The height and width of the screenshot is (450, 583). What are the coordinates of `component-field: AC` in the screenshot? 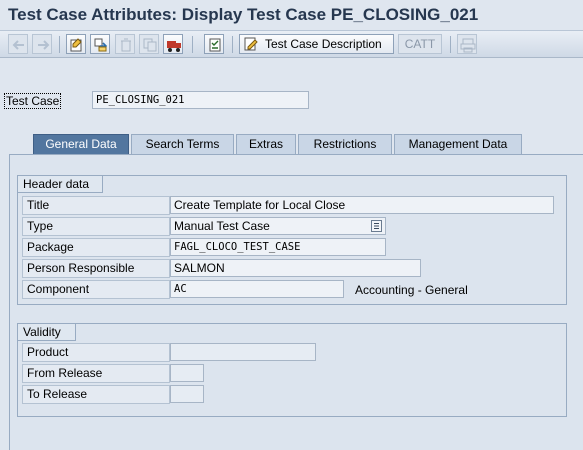 It's located at (257, 289).